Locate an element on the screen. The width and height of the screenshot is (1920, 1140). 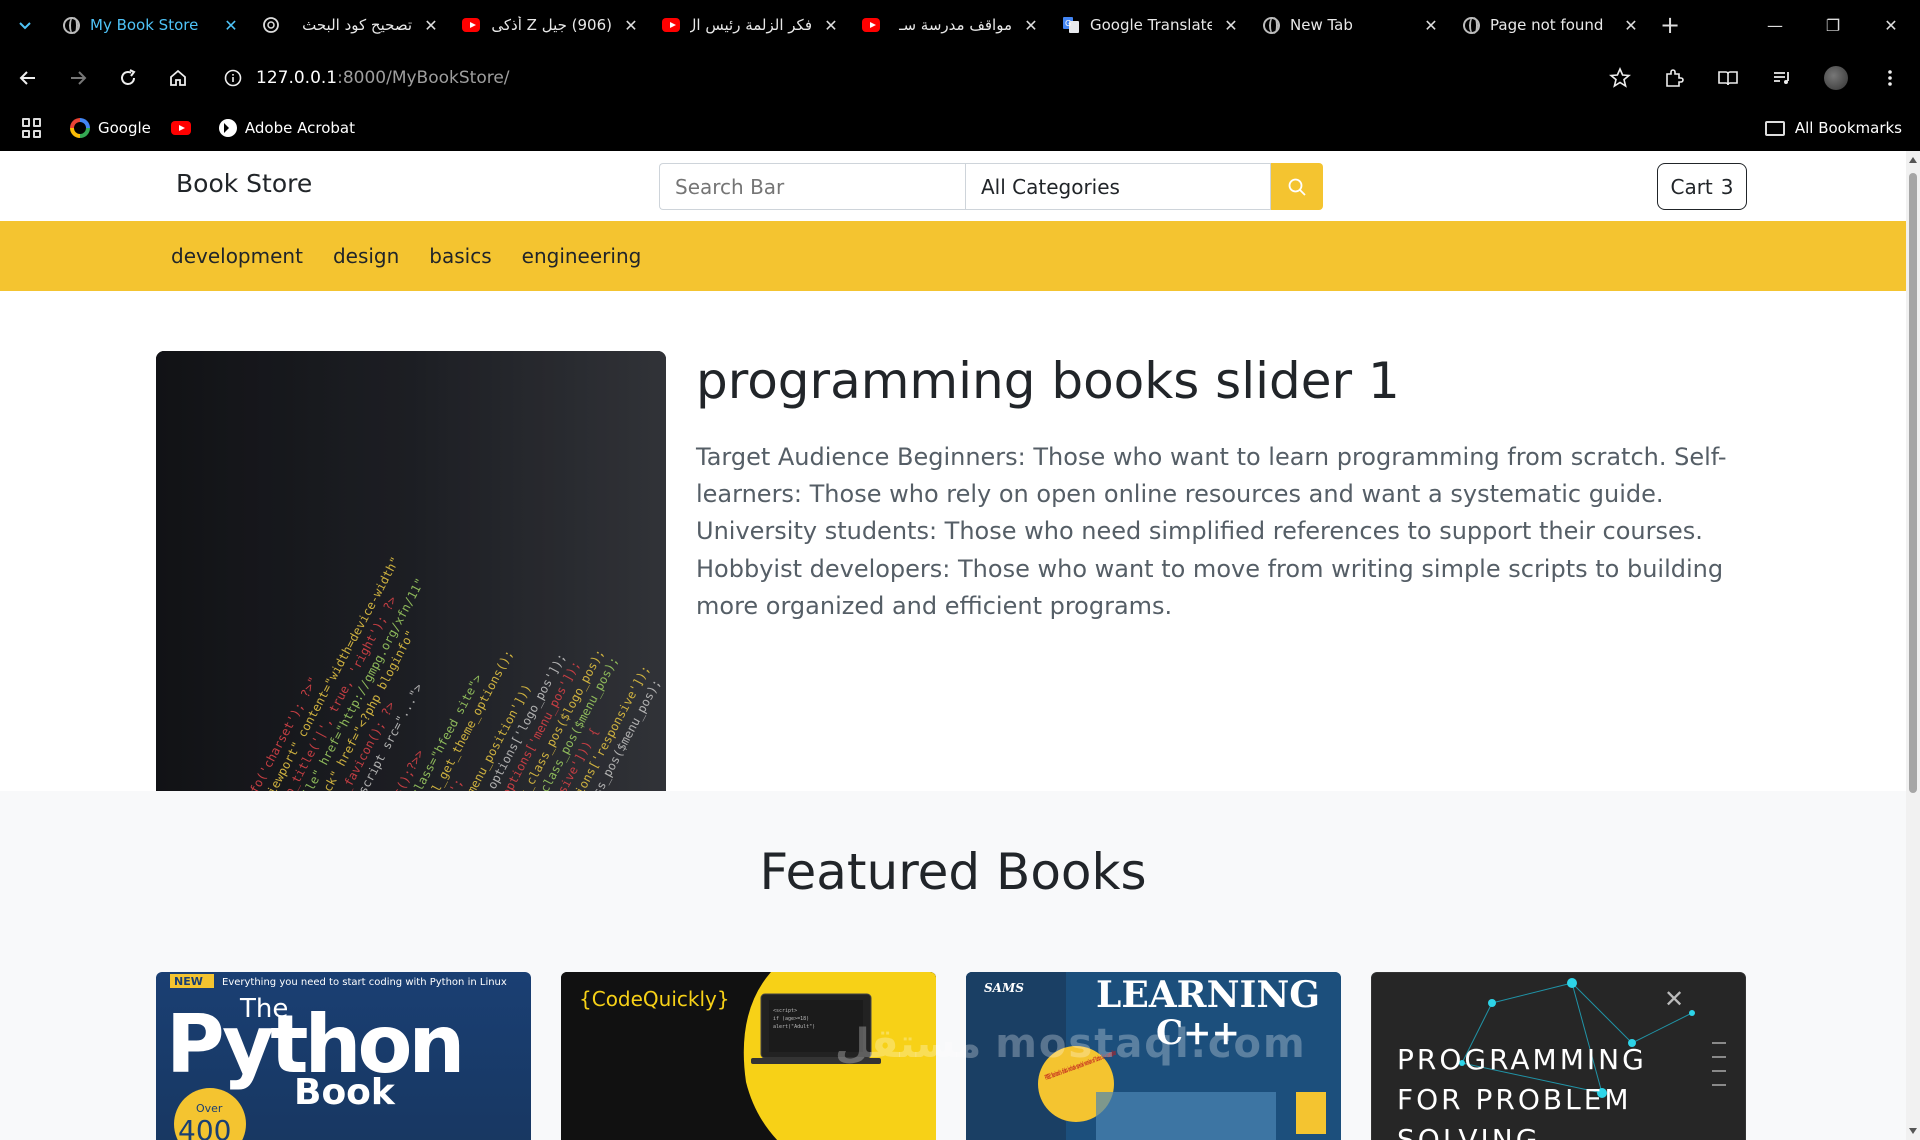
window-controls: — ❐ ✕ is located at coordinates (1833, 25).